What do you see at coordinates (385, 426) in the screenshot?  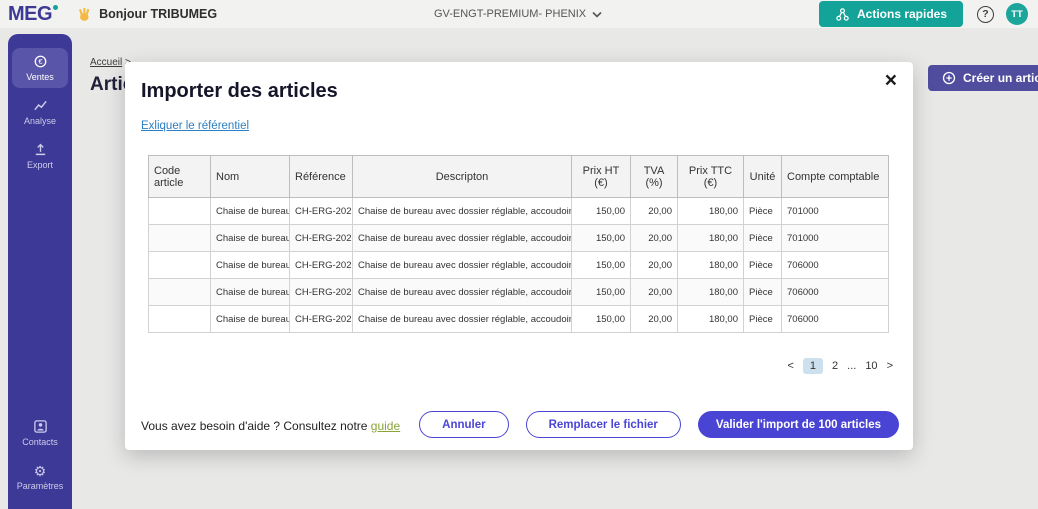 I see `guide-link: guide` at bounding box center [385, 426].